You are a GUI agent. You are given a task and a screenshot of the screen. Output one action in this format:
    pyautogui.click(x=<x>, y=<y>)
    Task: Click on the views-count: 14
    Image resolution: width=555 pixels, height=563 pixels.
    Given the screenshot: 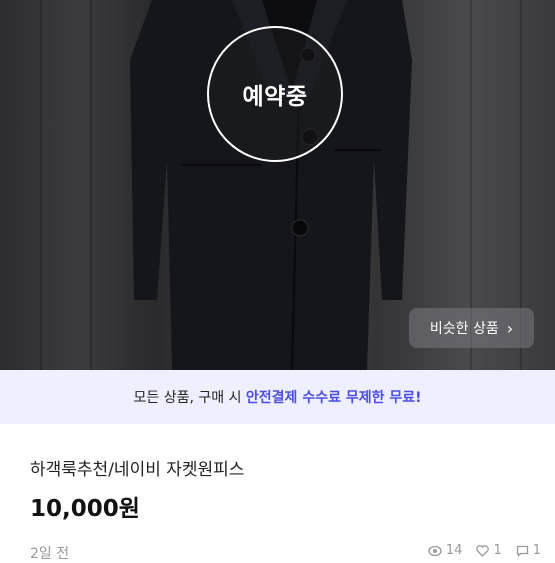 What is the action you would take?
    pyautogui.click(x=454, y=550)
    